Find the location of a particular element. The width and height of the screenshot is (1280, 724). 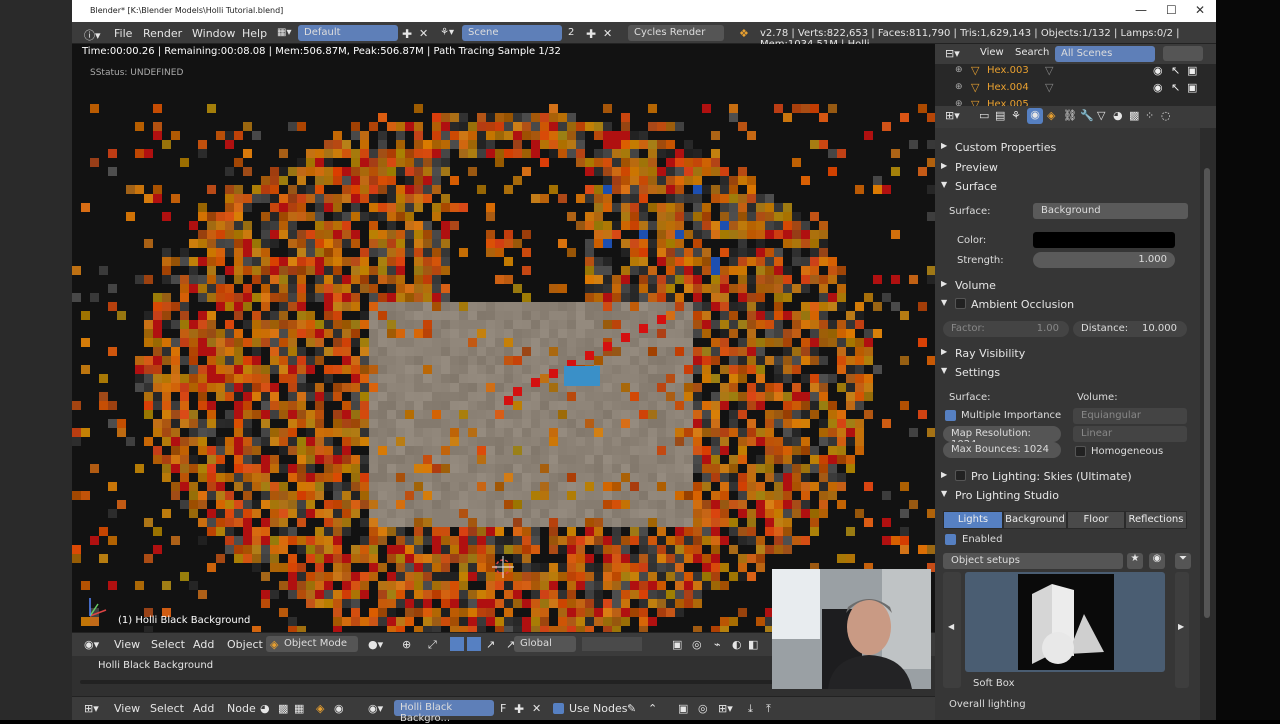

world-shader-icon: ◉ is located at coordinates (339, 708).